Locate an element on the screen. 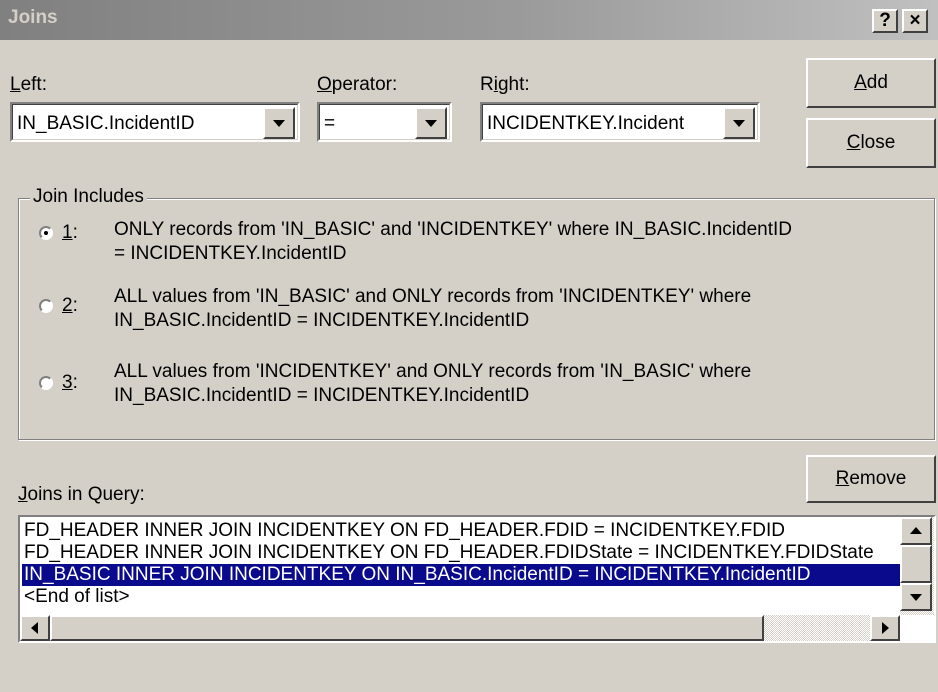  close-window-button: × is located at coordinates (915, 21).